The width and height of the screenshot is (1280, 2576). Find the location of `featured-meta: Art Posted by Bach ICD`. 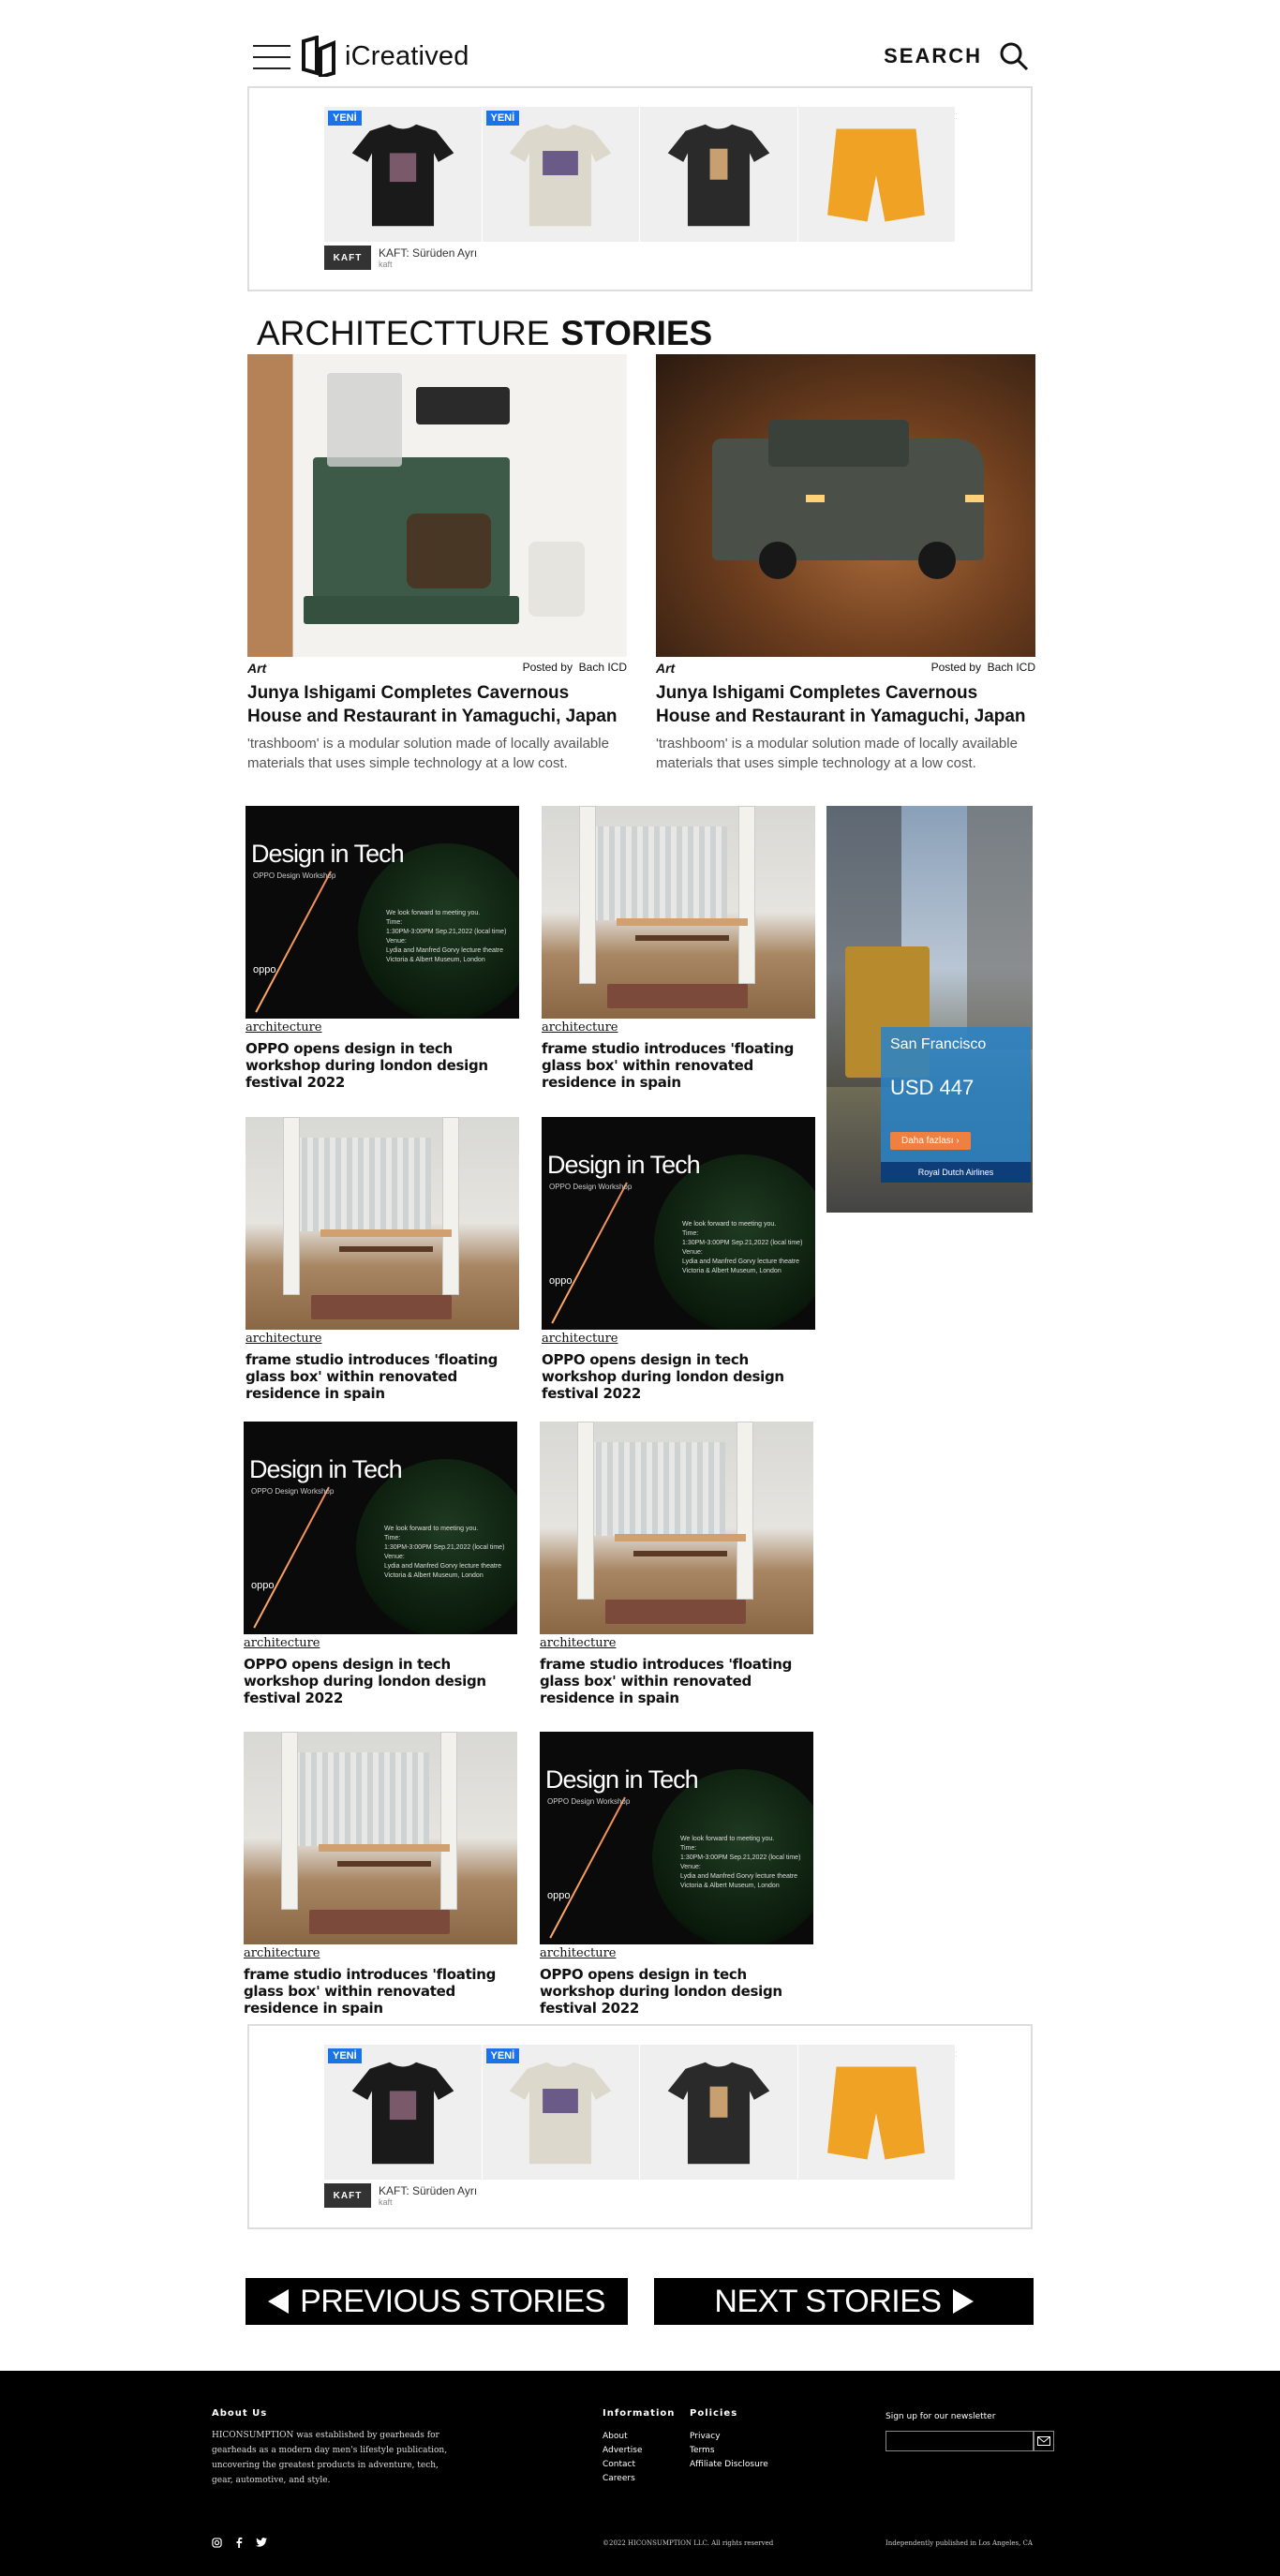

featured-meta: Art Posted by Bach ICD is located at coordinates (437, 668).